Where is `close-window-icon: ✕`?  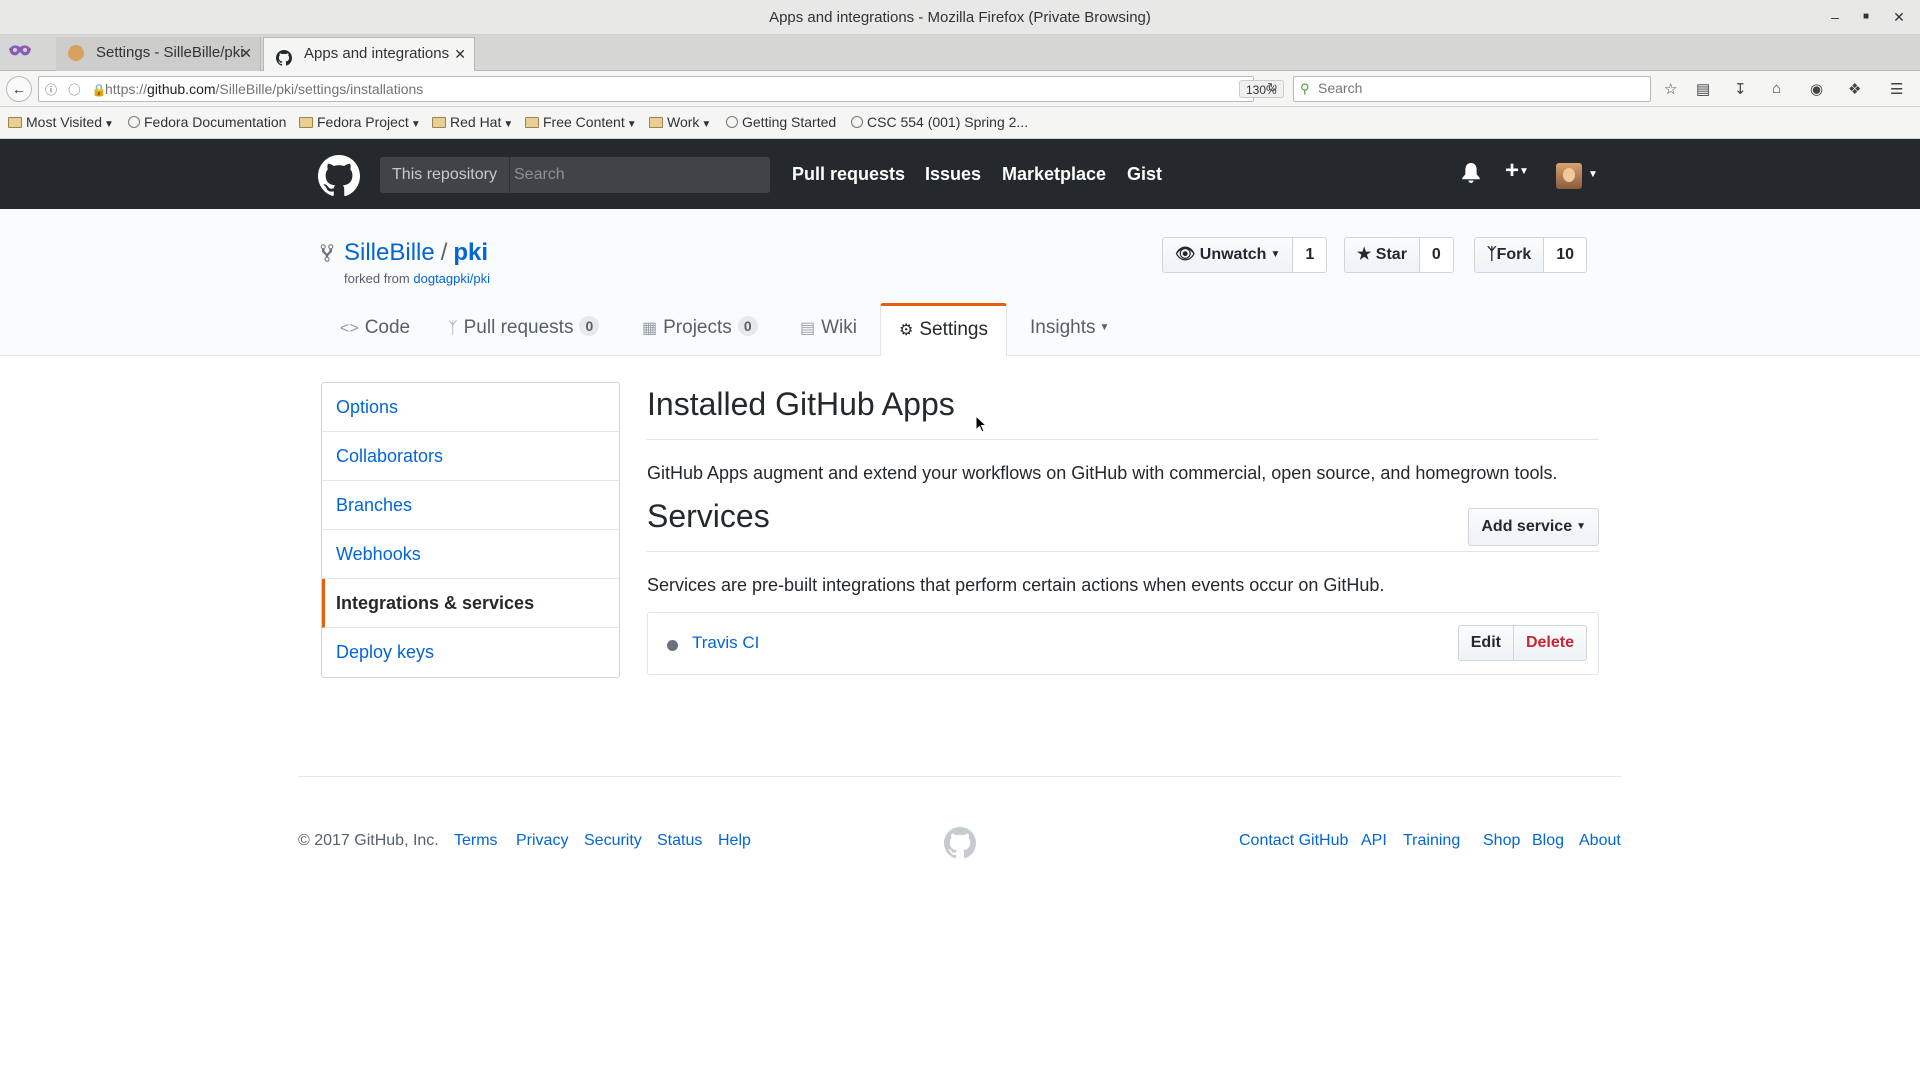
close-window-icon: ✕ is located at coordinates (1899, 17).